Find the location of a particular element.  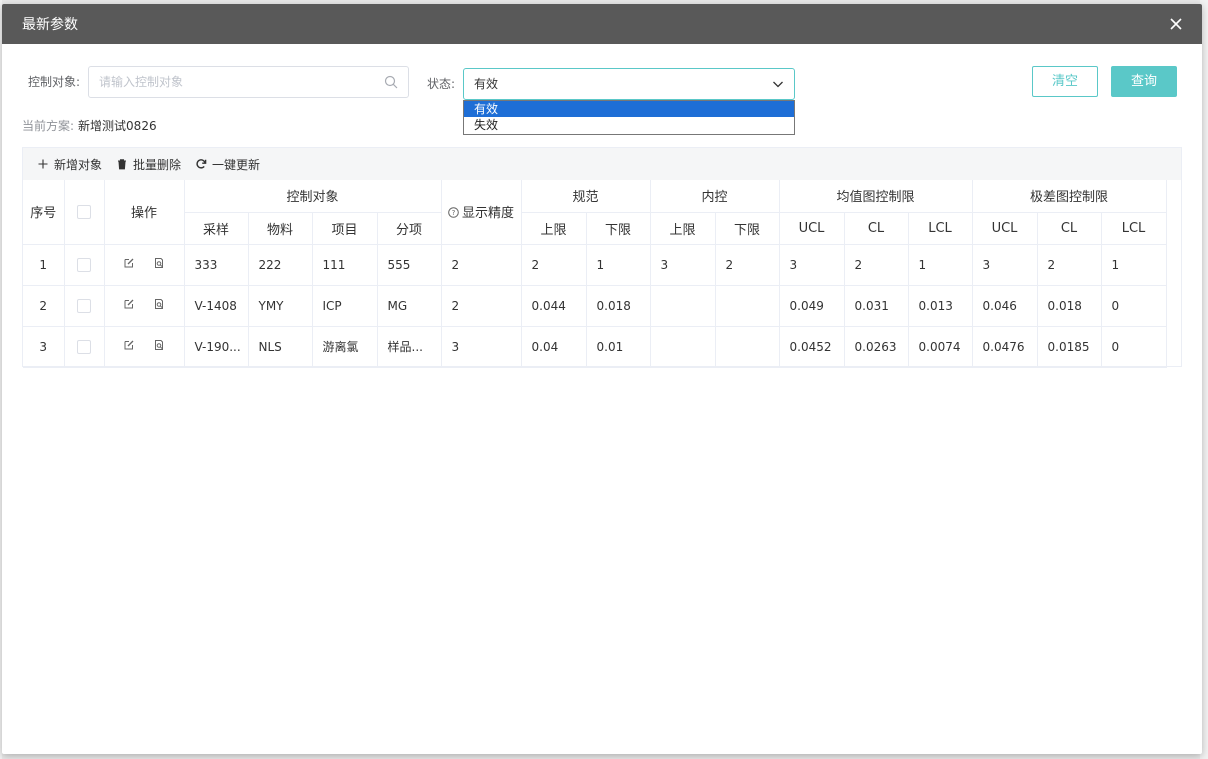

header-control-object: 控制对象 is located at coordinates (313, 196).